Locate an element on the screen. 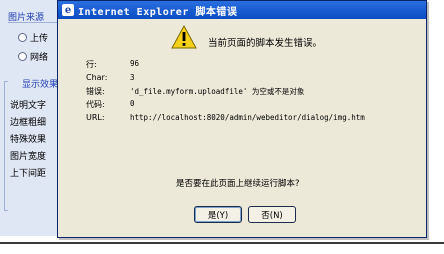  special-effect-label: 特殊效果 is located at coordinates (28, 140).